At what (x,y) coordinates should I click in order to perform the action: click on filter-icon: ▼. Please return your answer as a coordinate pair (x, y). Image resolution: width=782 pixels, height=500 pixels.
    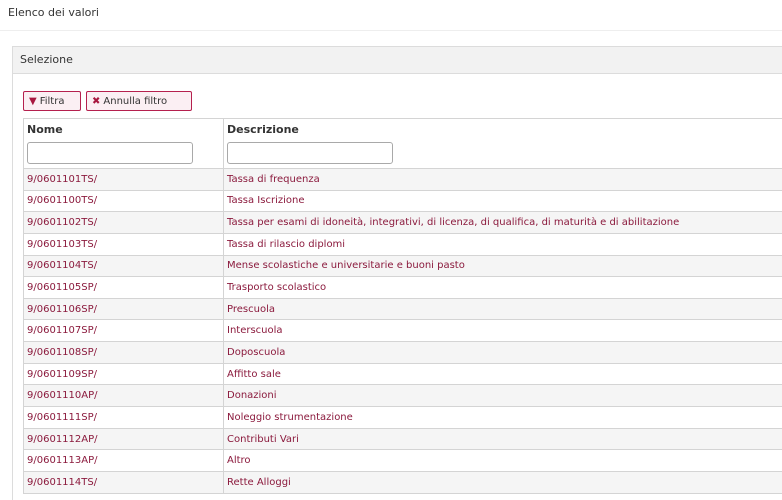
    Looking at the image, I should click on (33, 102).